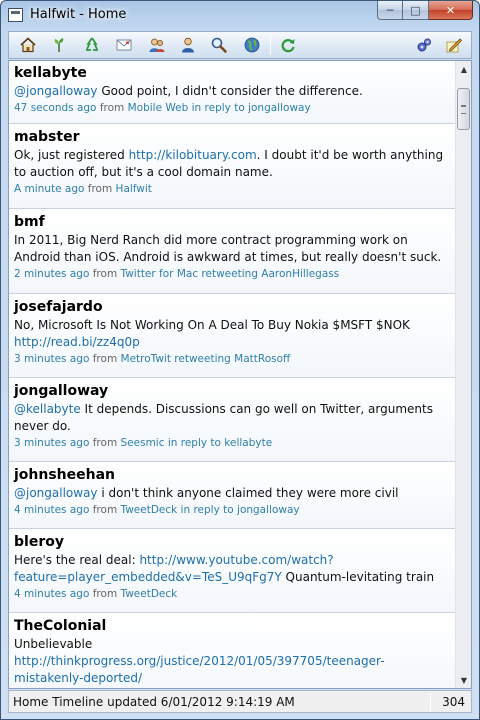 The height and width of the screenshot is (720, 480). I want to click on globe-icon, so click(252, 45).